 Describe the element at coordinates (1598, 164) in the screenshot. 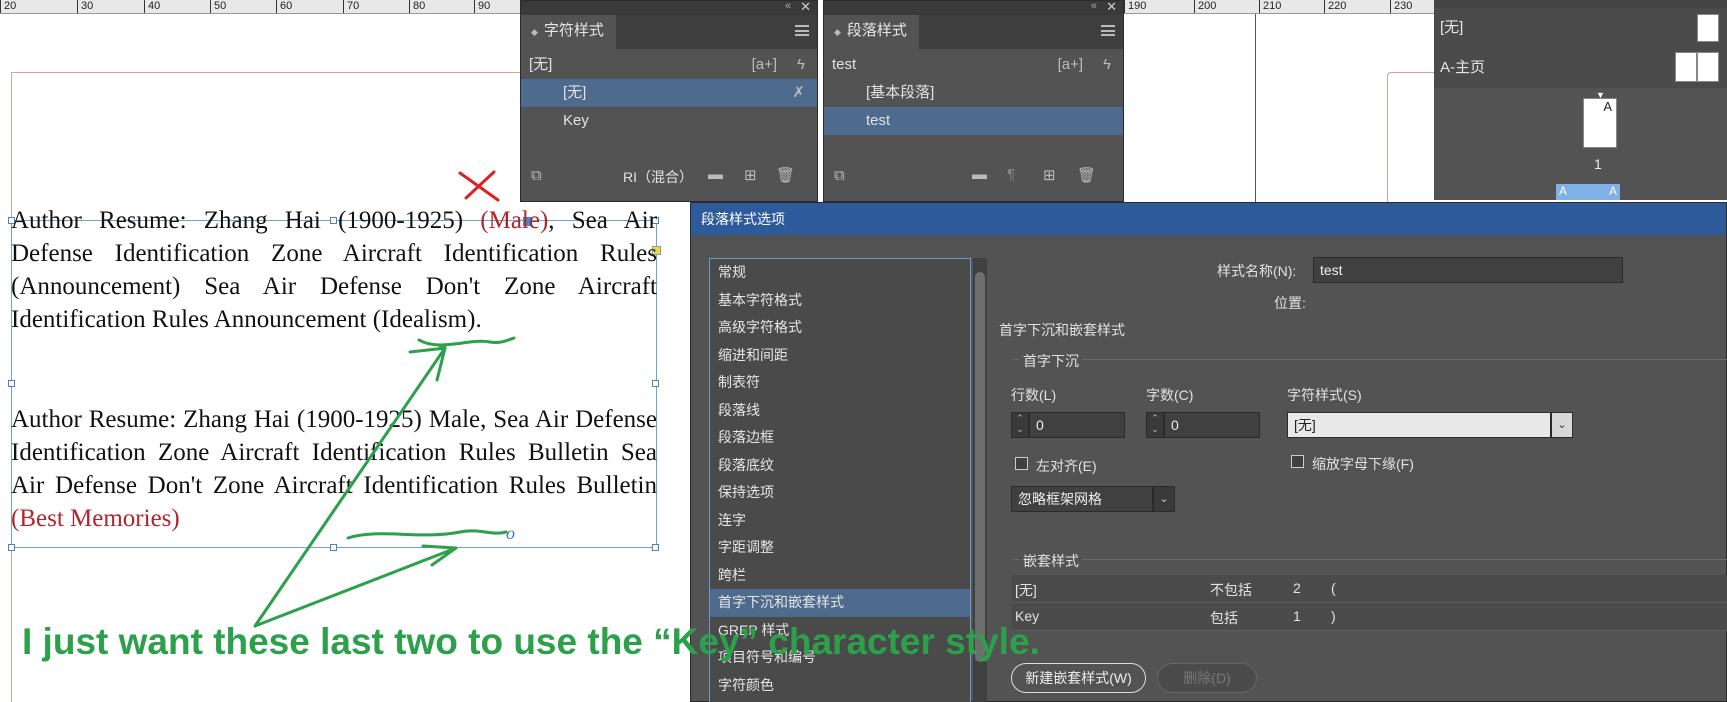

I see `page-number: 1` at that location.